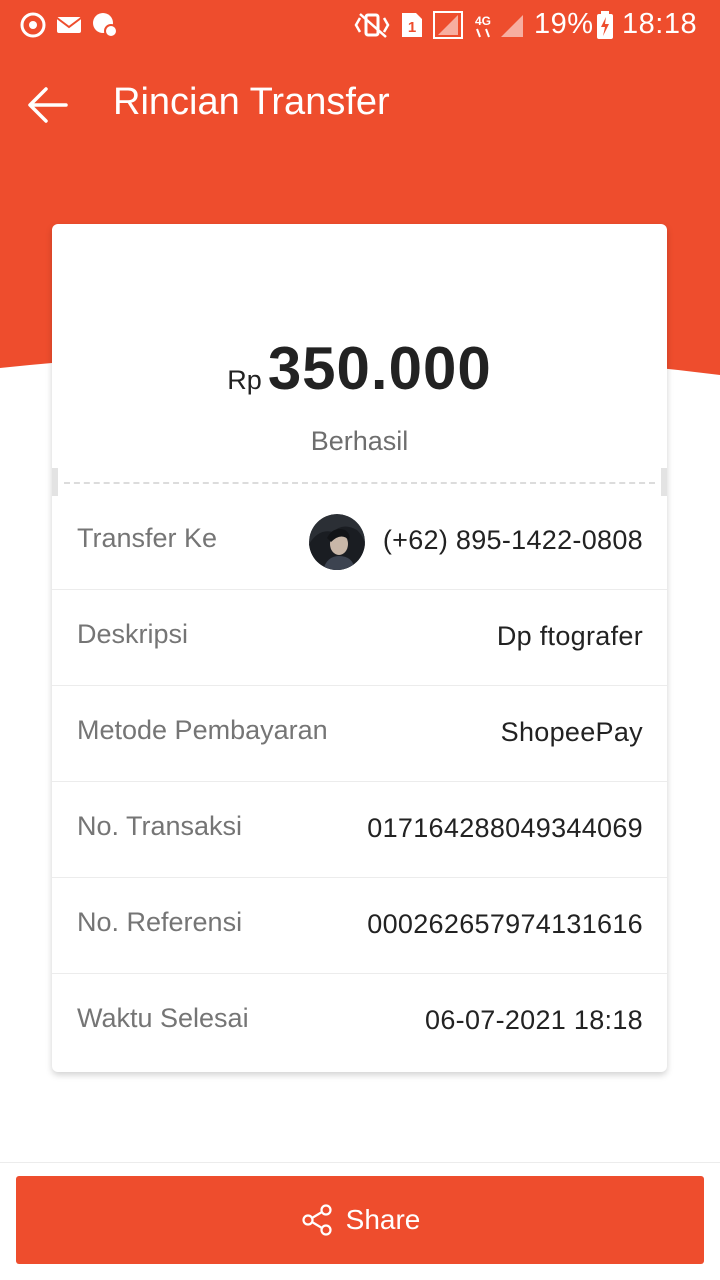 The image size is (720, 1280). I want to click on dashed-divider, so click(359, 483).